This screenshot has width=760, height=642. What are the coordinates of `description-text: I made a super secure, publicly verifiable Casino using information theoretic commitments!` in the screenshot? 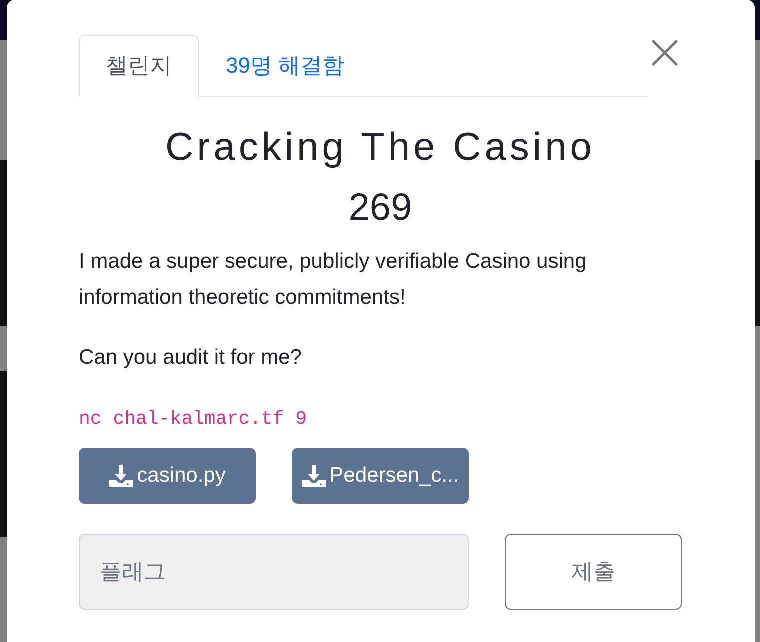 It's located at (333, 280).